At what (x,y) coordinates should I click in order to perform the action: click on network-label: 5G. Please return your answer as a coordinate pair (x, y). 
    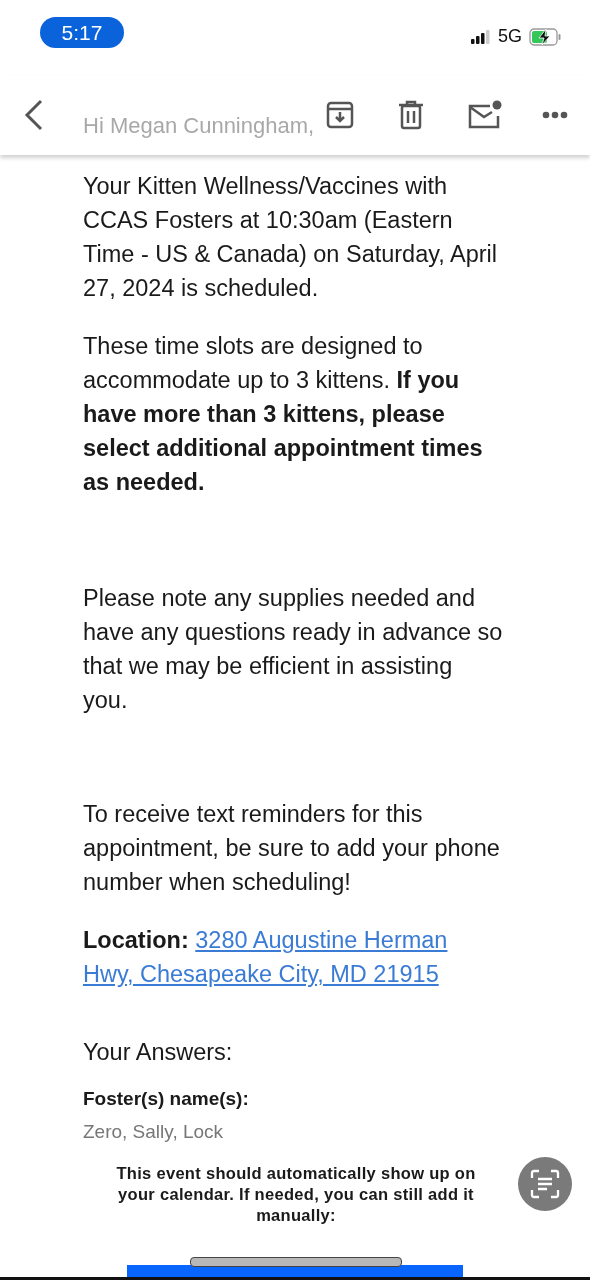
    Looking at the image, I should click on (510, 36).